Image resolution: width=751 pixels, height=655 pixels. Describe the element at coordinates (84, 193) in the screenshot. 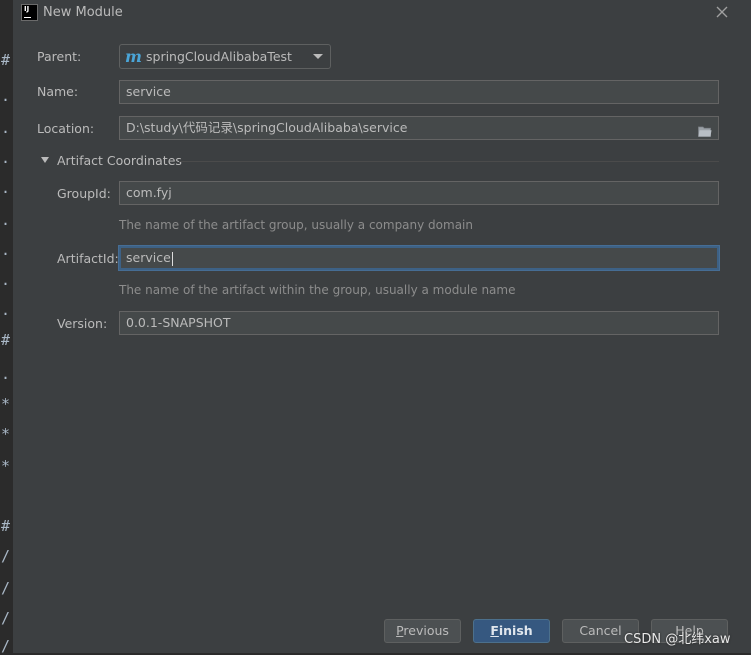

I see `groupid-label: GroupId:` at that location.